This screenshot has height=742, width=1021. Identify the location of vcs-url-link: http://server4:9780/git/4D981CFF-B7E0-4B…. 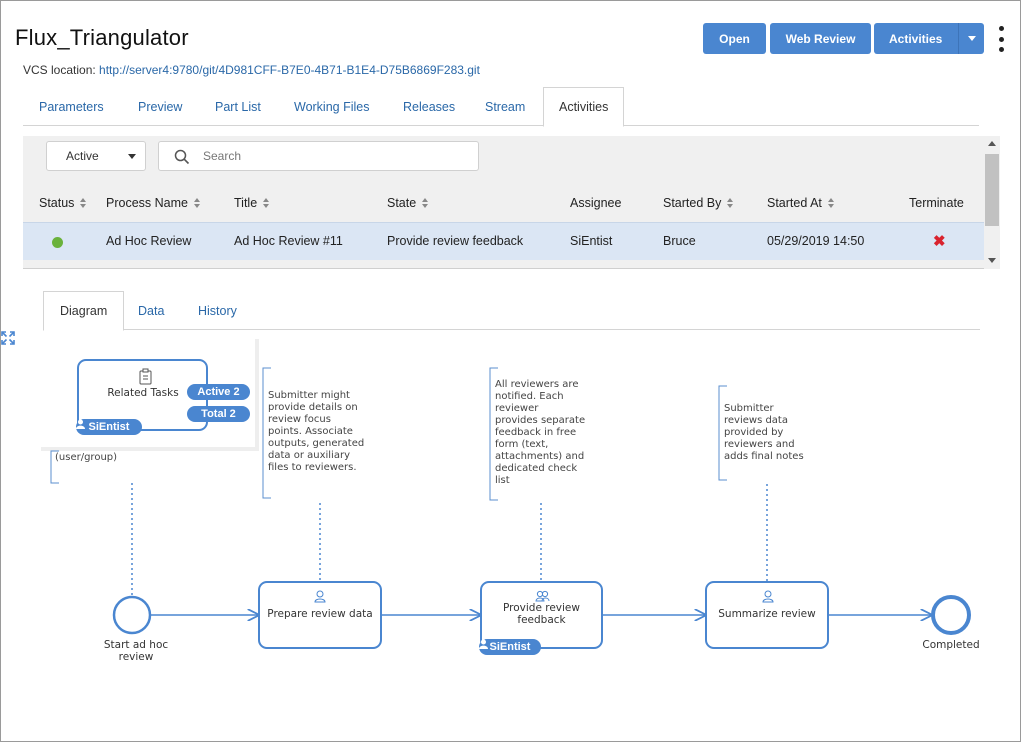
(289, 70).